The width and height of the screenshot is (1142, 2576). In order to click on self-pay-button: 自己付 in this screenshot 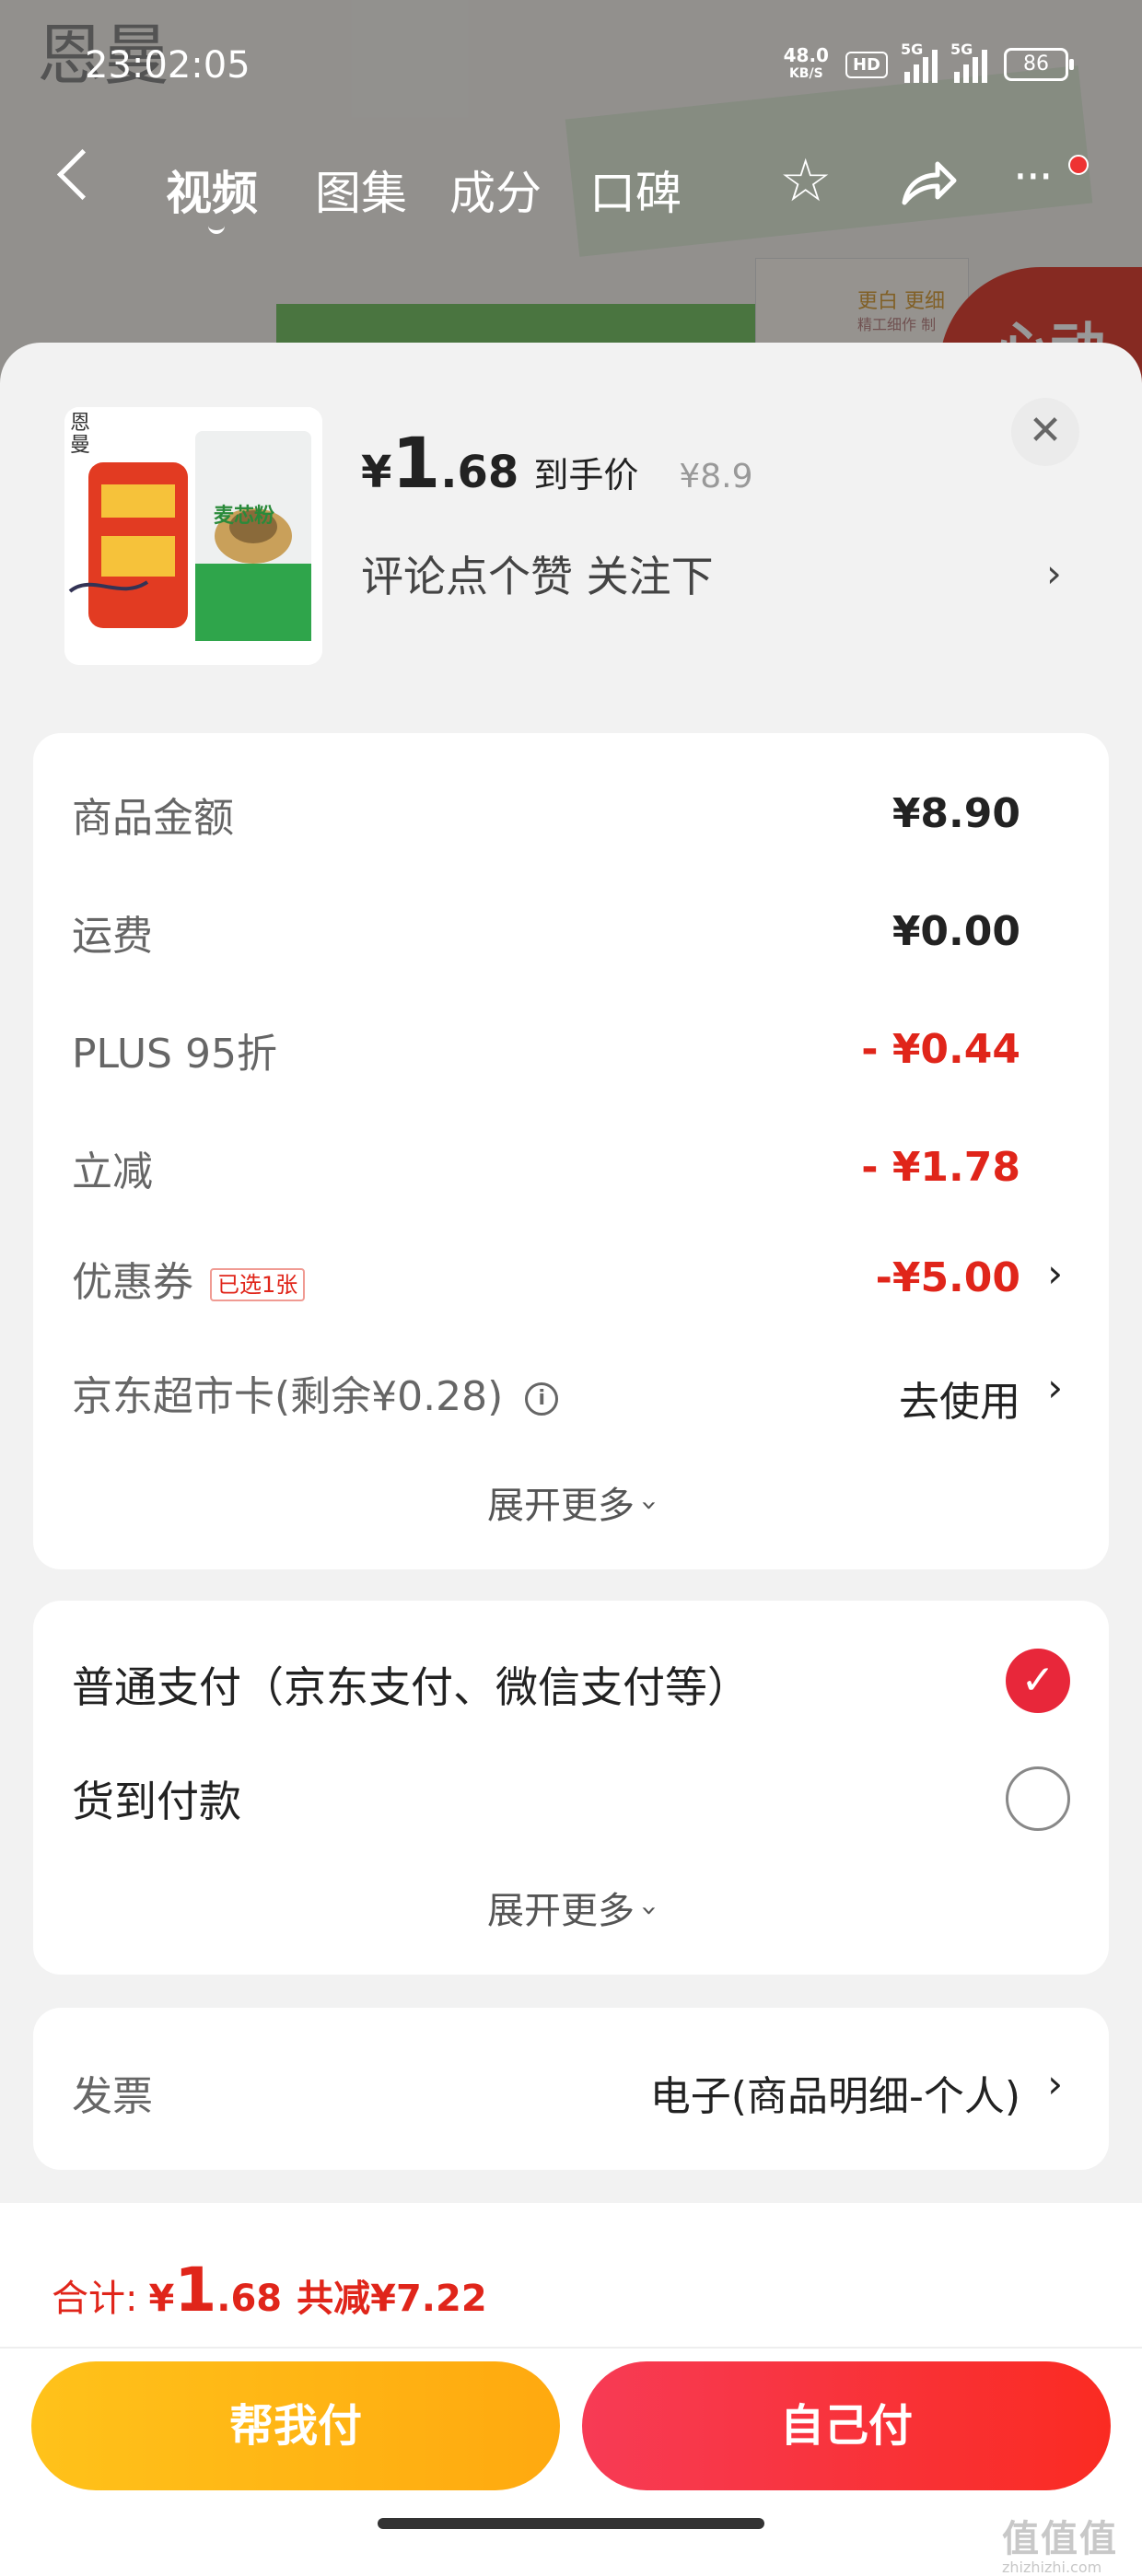, I will do `click(847, 2425)`.